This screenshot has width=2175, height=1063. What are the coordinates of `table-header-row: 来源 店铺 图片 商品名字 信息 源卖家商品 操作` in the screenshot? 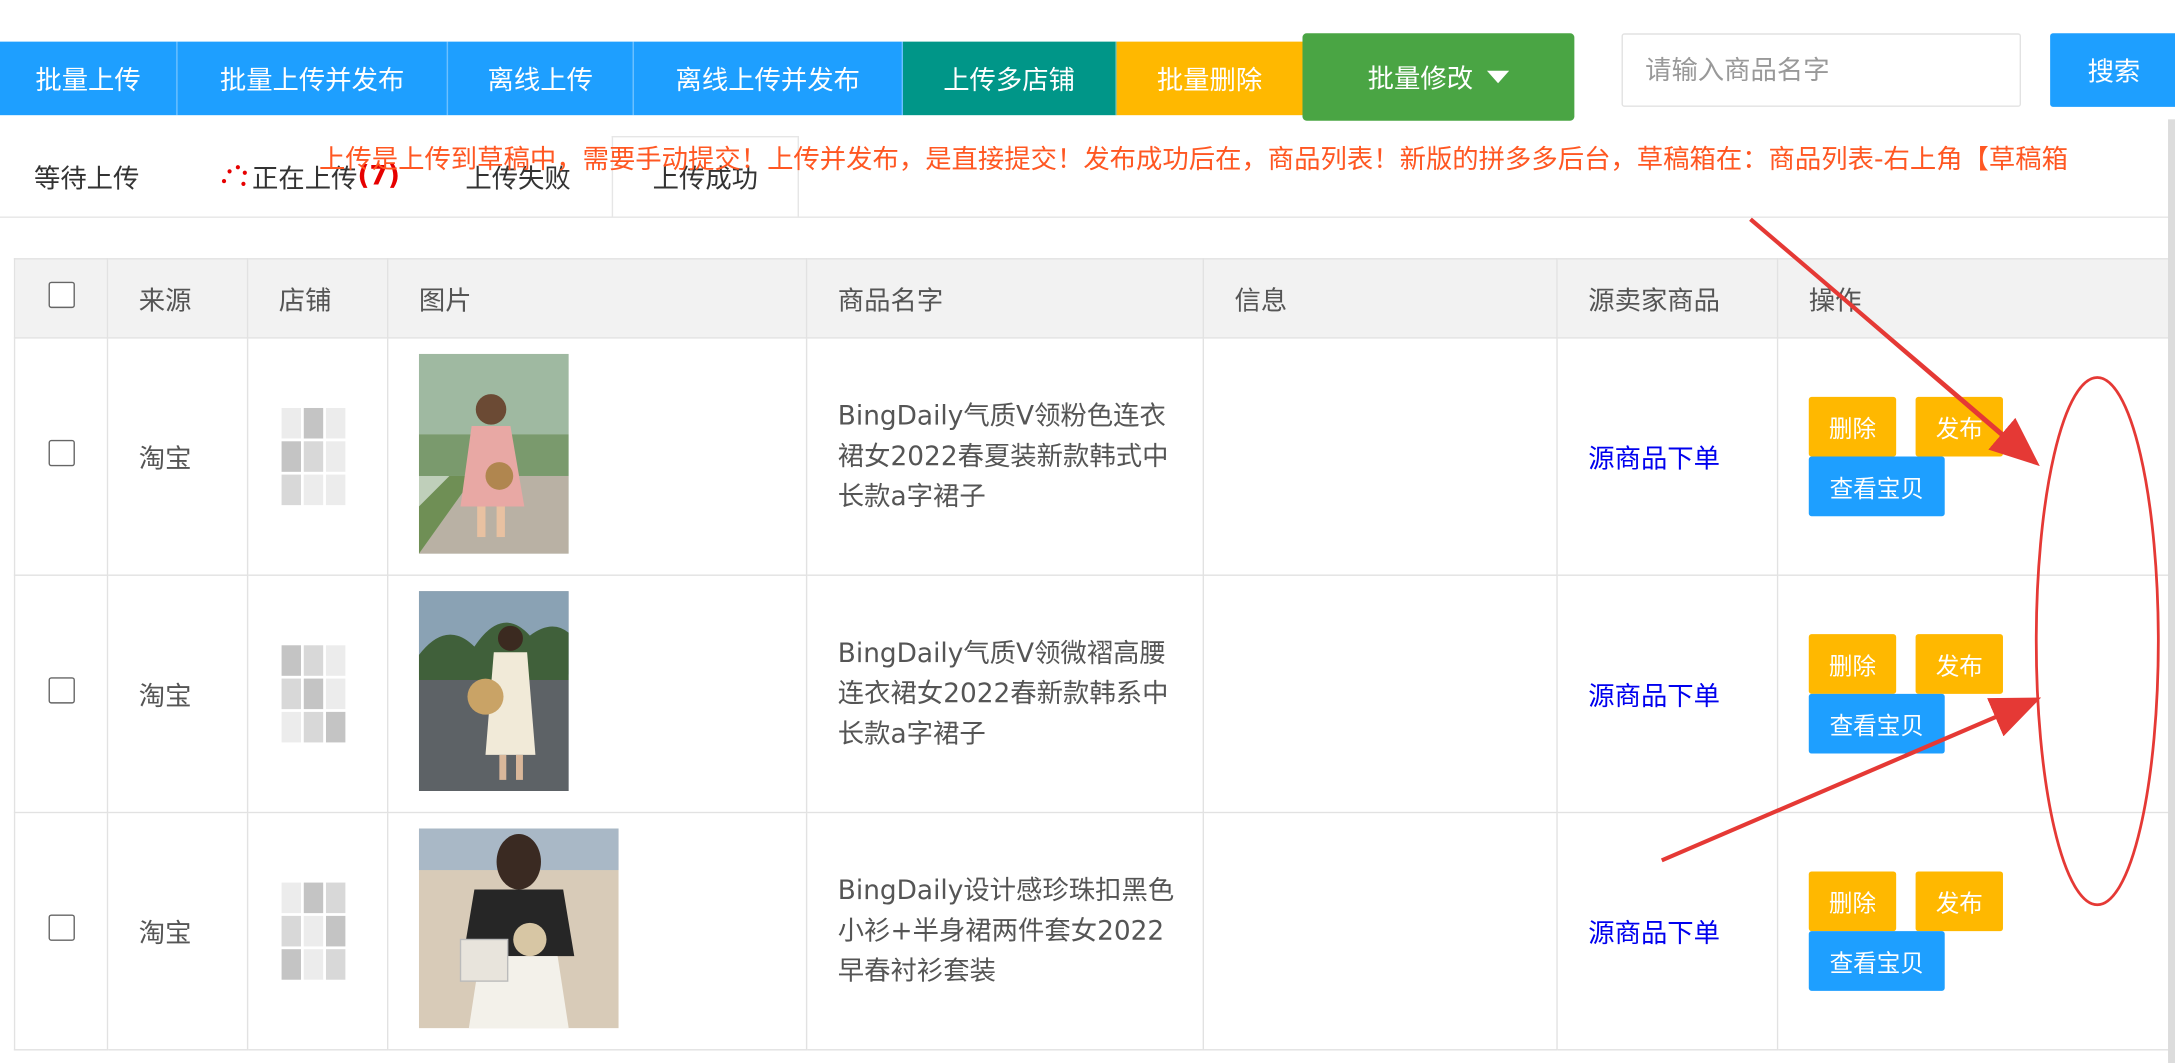 It's located at (1093, 298).